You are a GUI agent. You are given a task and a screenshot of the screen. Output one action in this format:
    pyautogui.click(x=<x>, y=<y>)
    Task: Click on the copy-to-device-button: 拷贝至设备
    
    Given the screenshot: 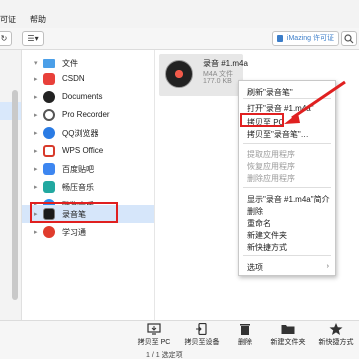 What is the action you would take?
    pyautogui.click(x=202, y=336)
    